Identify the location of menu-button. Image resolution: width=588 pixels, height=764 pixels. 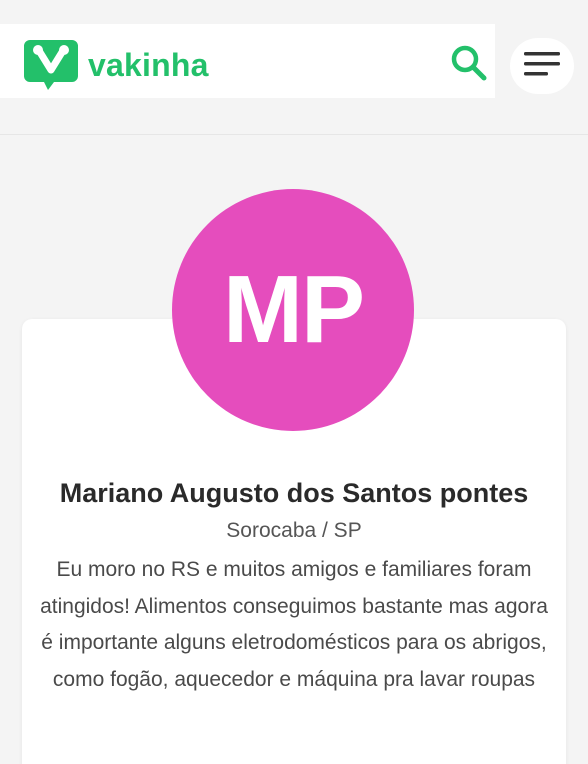
(542, 66).